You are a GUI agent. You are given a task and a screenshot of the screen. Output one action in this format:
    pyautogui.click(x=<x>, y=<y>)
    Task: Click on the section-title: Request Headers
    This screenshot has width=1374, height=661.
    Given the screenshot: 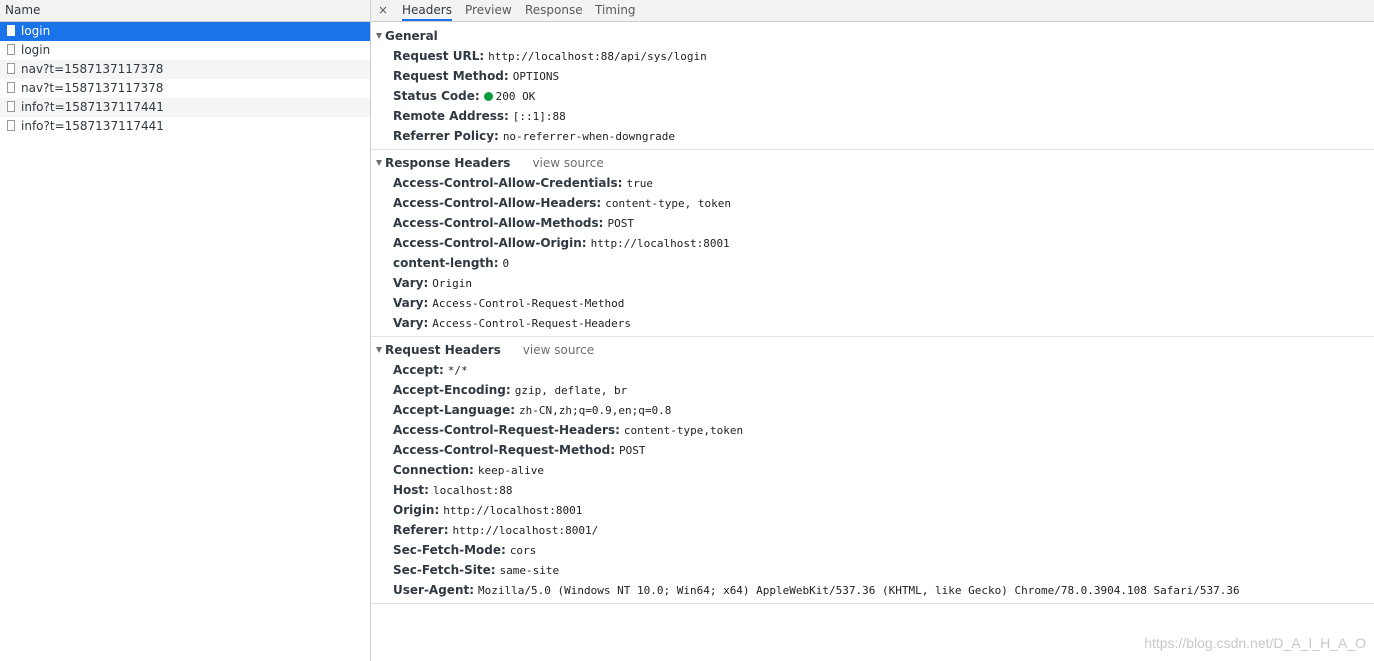 What is the action you would take?
    pyautogui.click(x=443, y=350)
    